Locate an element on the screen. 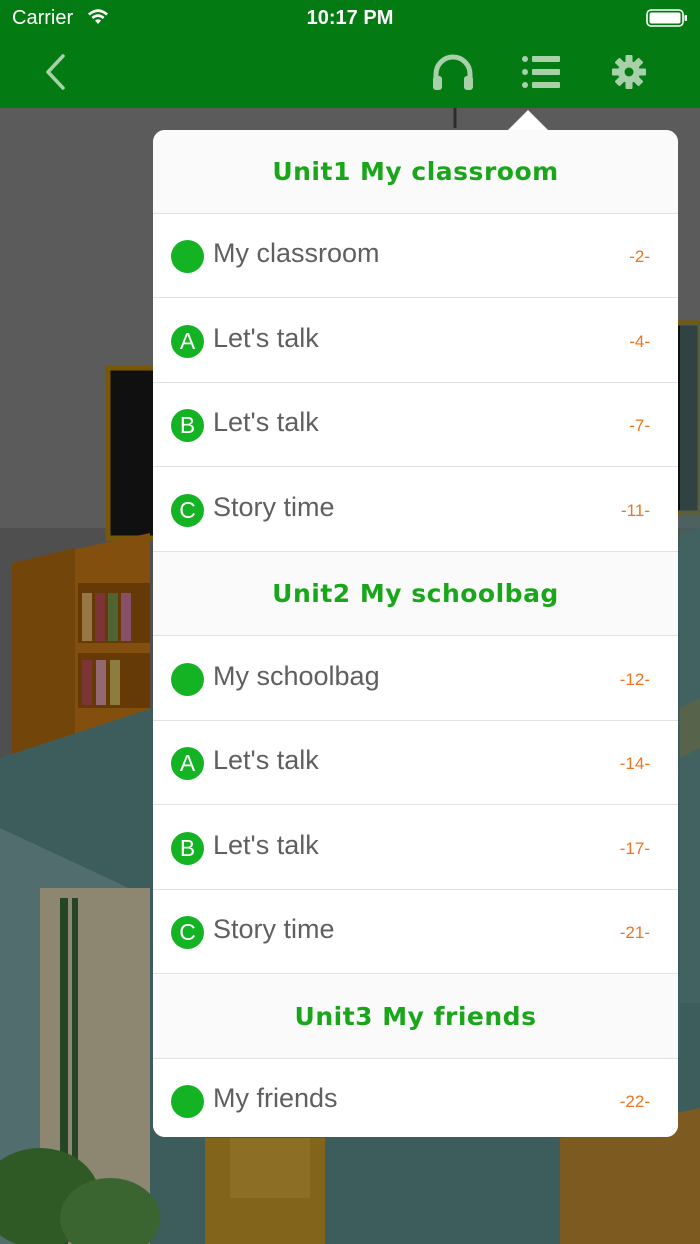  settings-button is located at coordinates (629, 72).